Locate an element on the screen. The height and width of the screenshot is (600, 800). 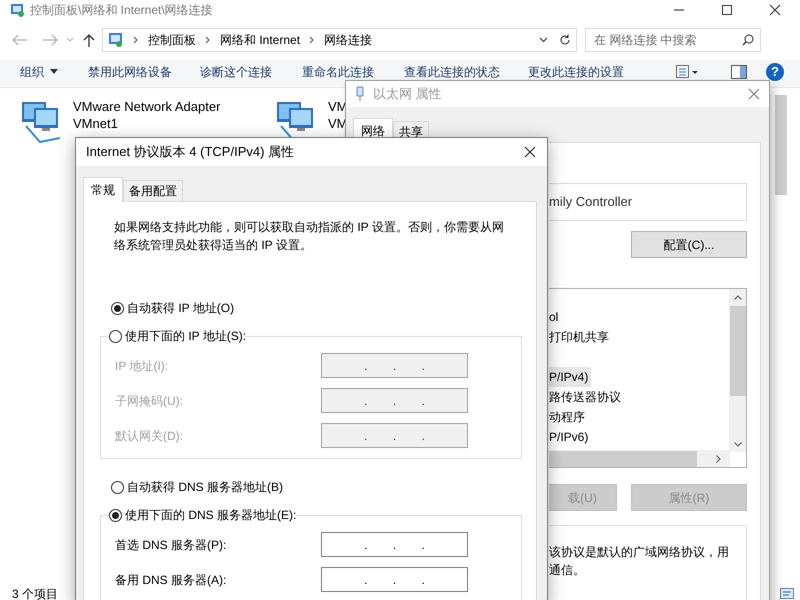
toolbar-button: 重命名此连接 is located at coordinates (338, 71).